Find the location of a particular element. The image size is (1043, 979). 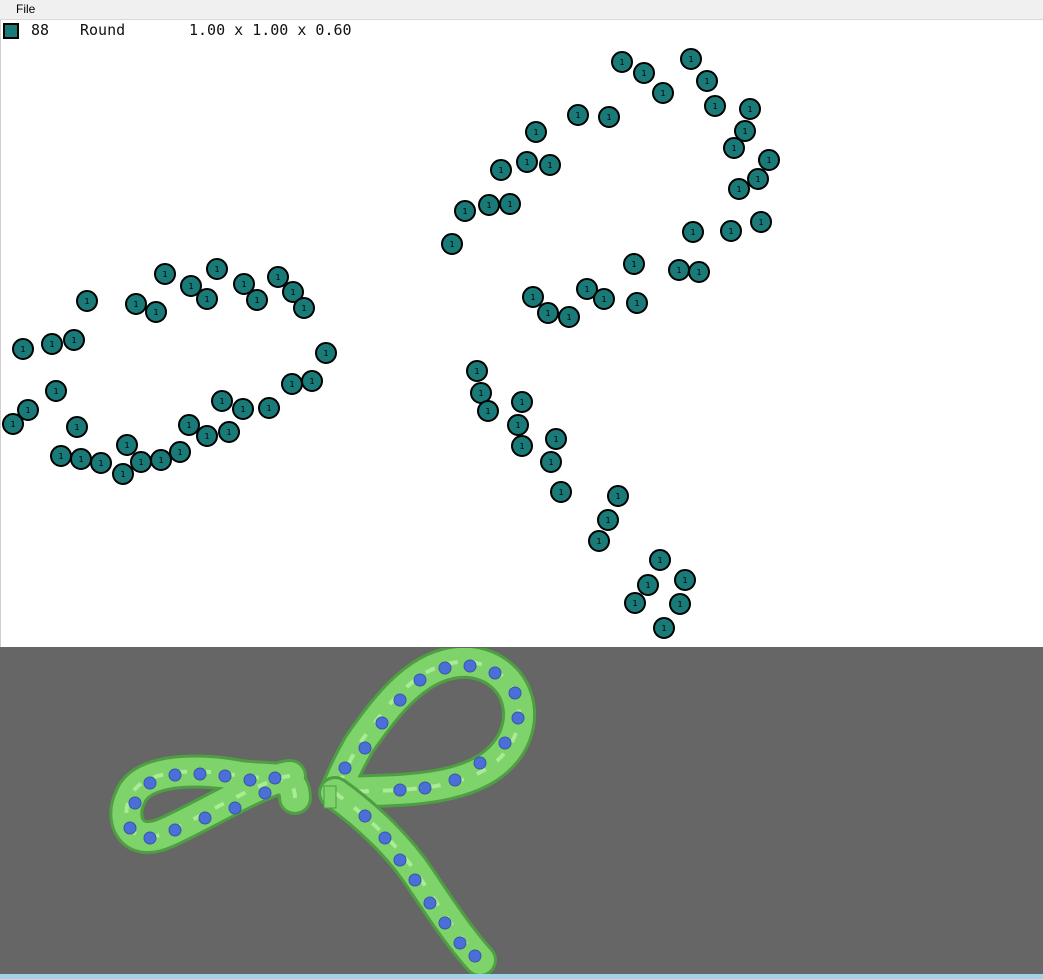

menu-file: File is located at coordinates (25, 9).